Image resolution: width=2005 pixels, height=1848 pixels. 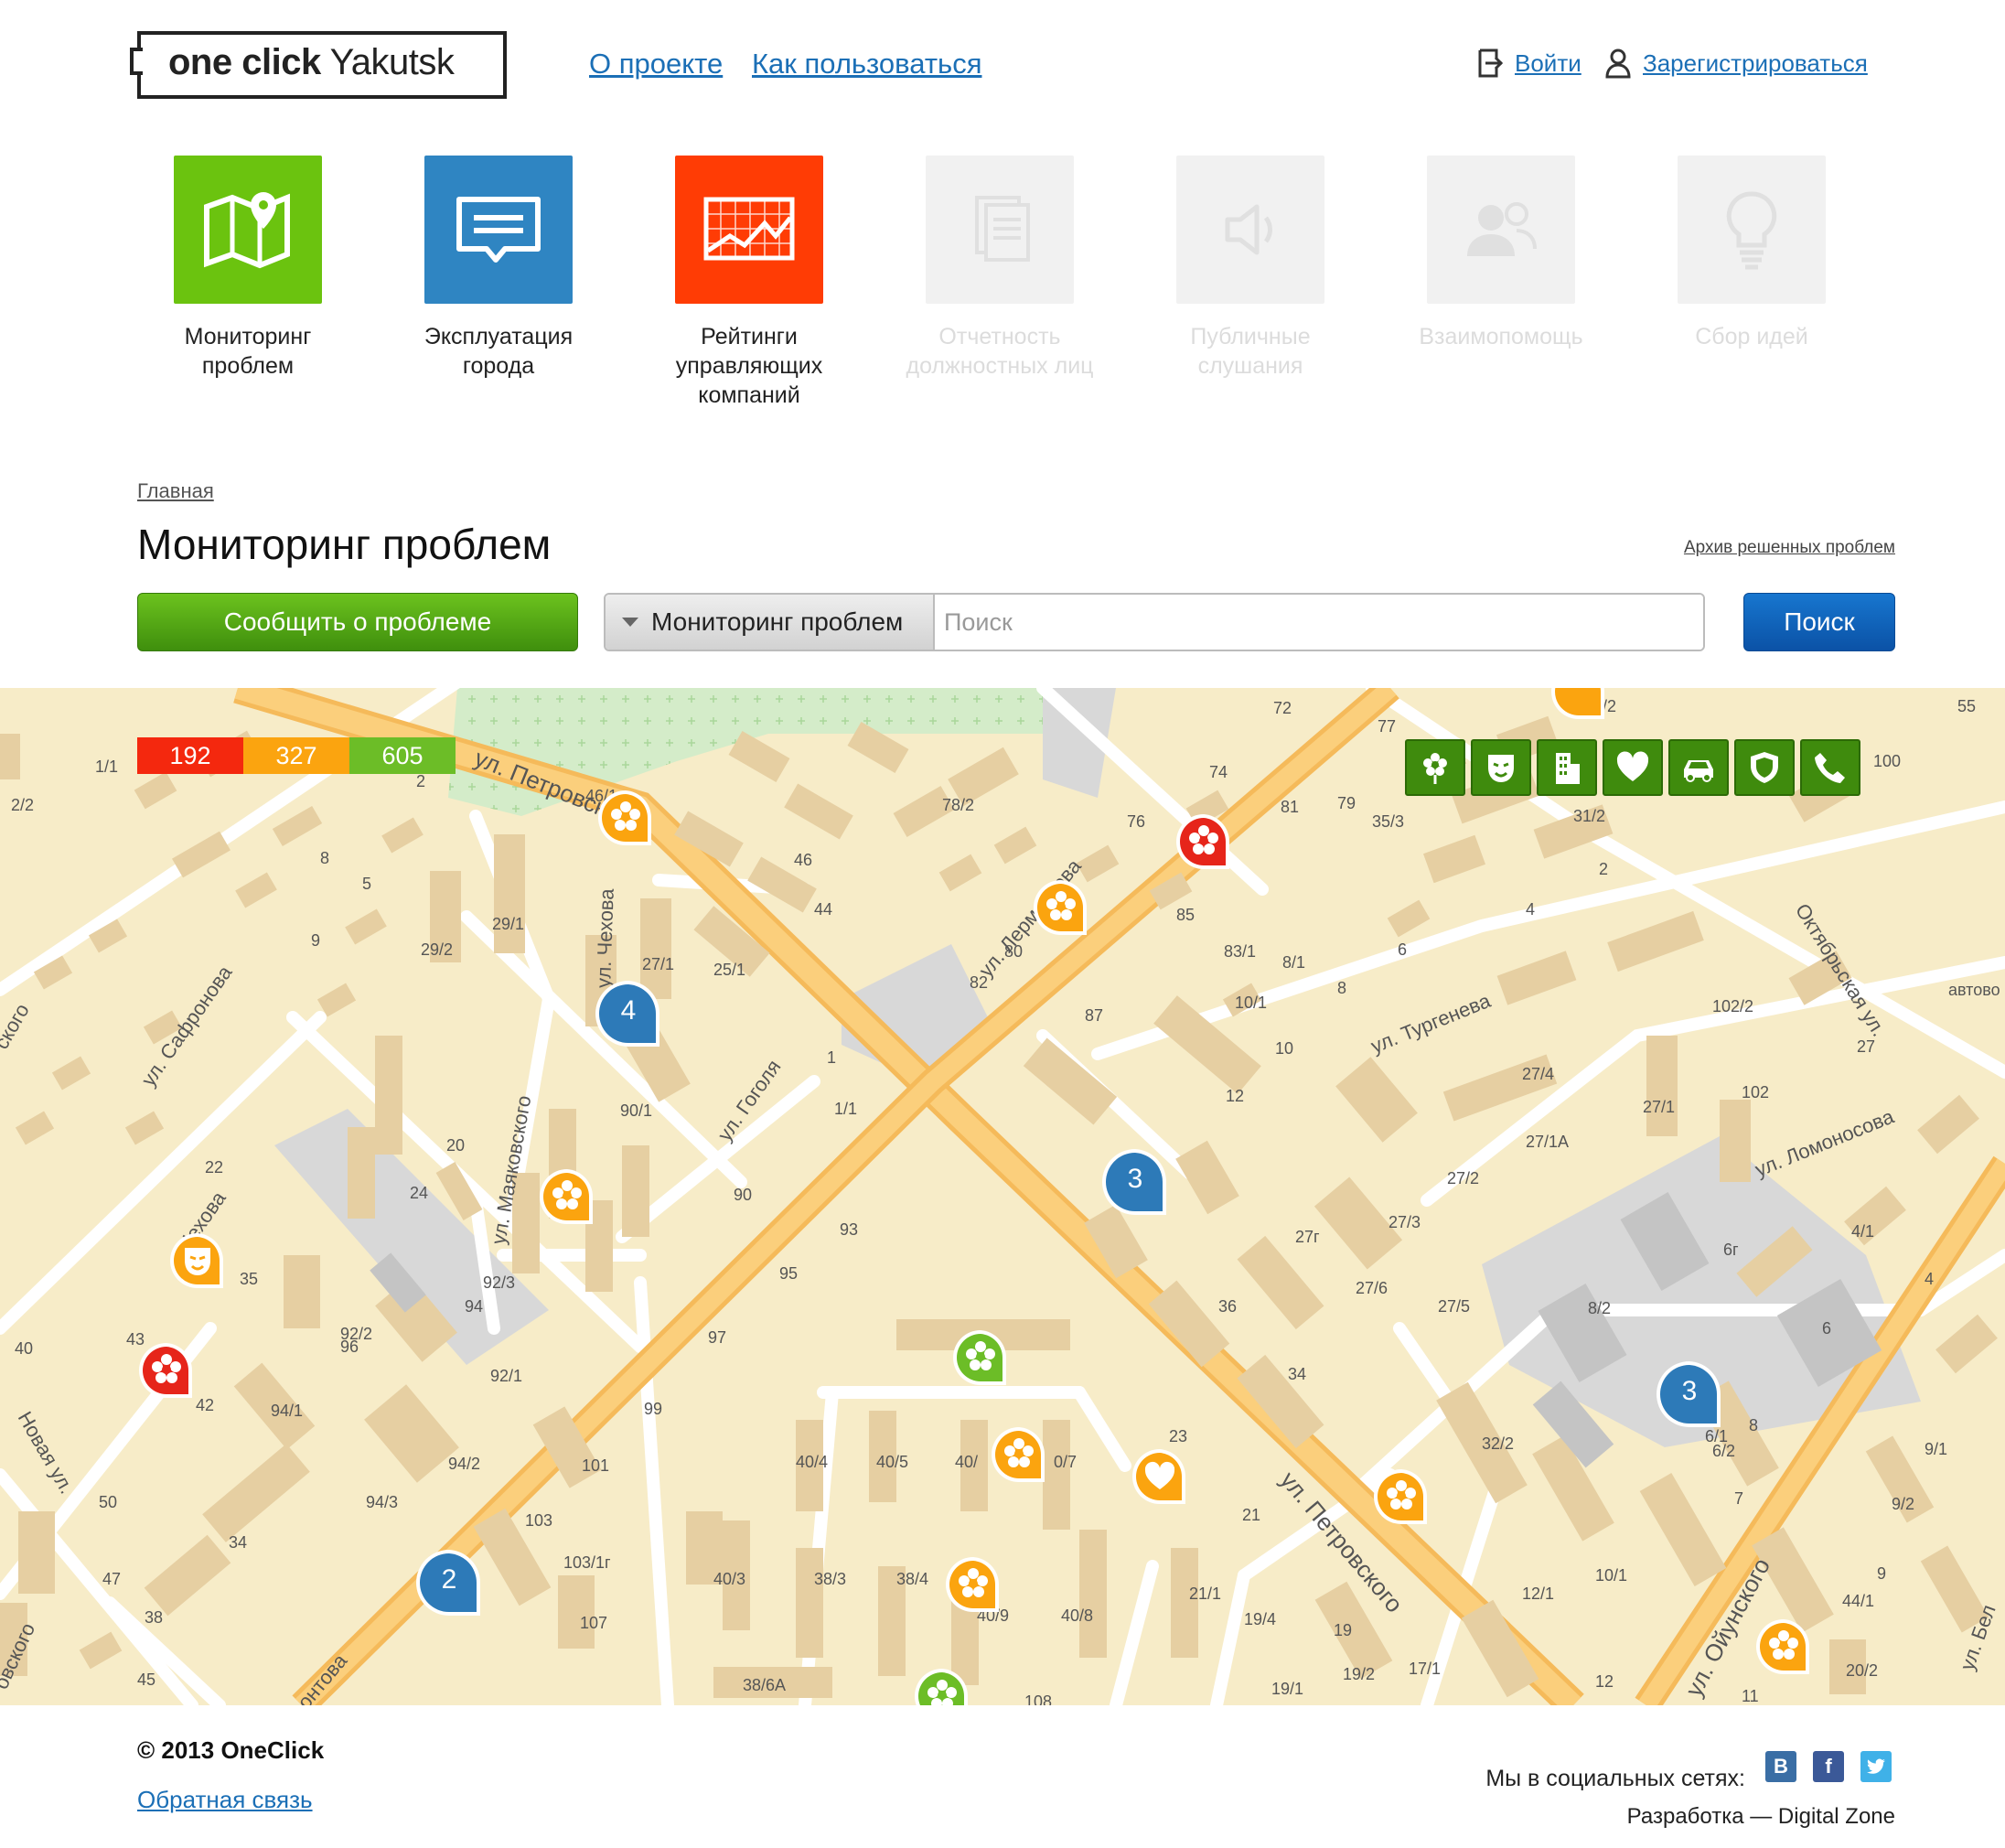 What do you see at coordinates (225, 1800) in the screenshot?
I see `feedback-link: Обратная связь` at bounding box center [225, 1800].